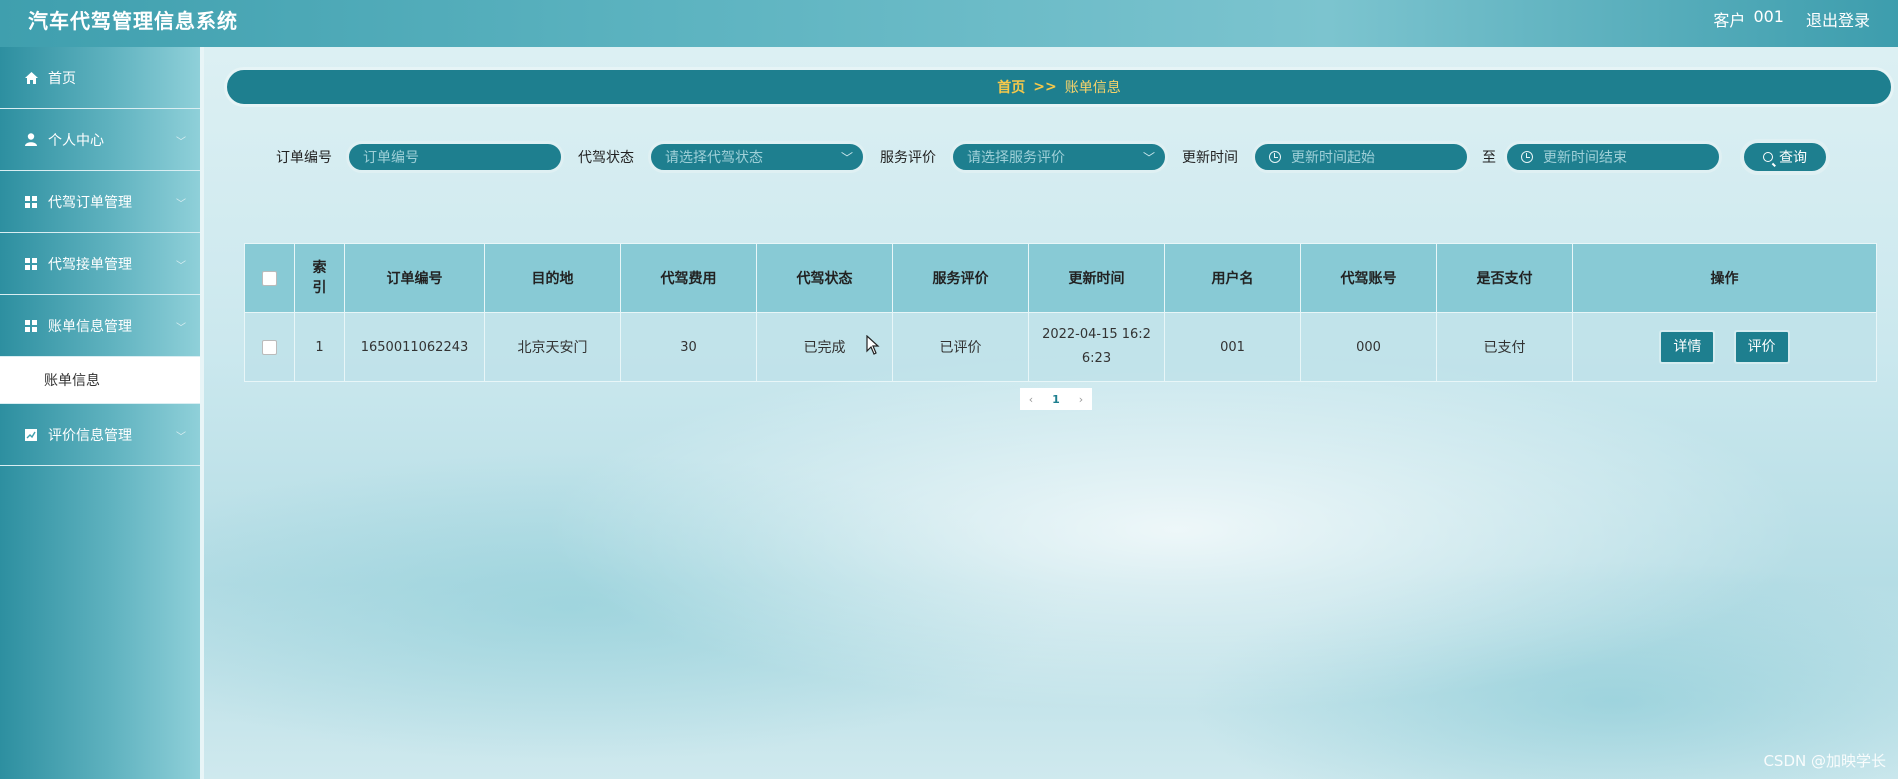 The height and width of the screenshot is (779, 1898). Describe the element at coordinates (1824, 761) in the screenshot. I see `watermark: CSDN @加映学长` at that location.